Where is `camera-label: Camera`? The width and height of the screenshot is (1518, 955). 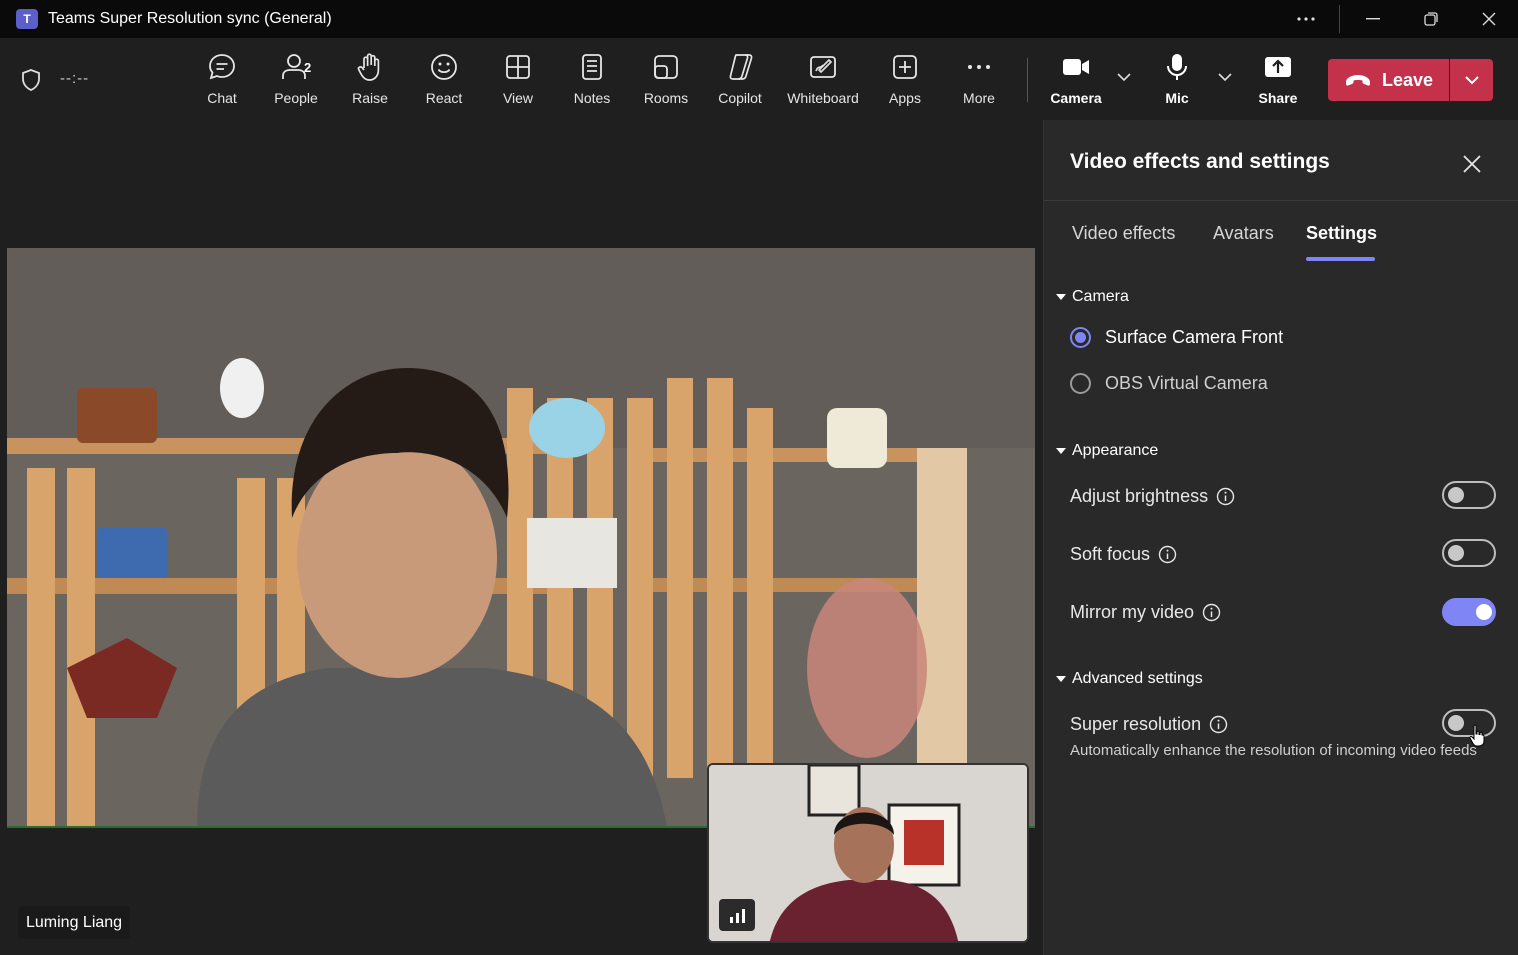
camera-label: Camera is located at coordinates (1076, 98).